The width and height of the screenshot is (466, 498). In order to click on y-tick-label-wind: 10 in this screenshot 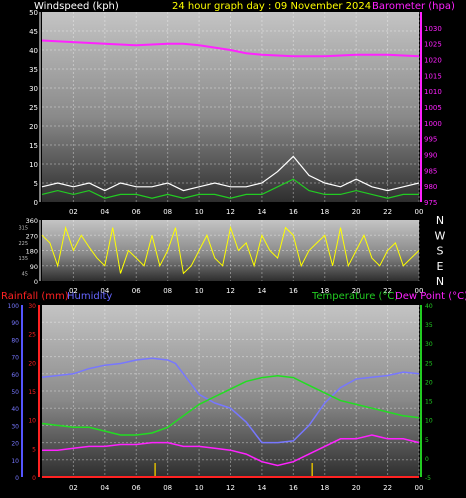, I will do `click(33, 165)`.